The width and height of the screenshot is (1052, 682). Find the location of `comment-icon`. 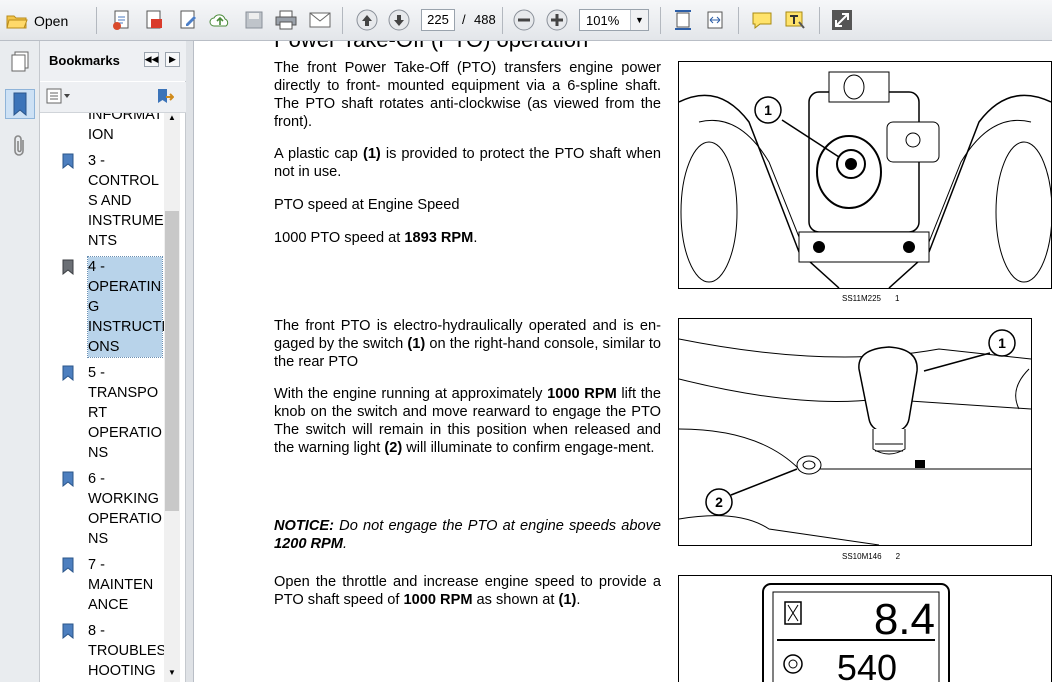

comment-icon is located at coordinates (762, 20).